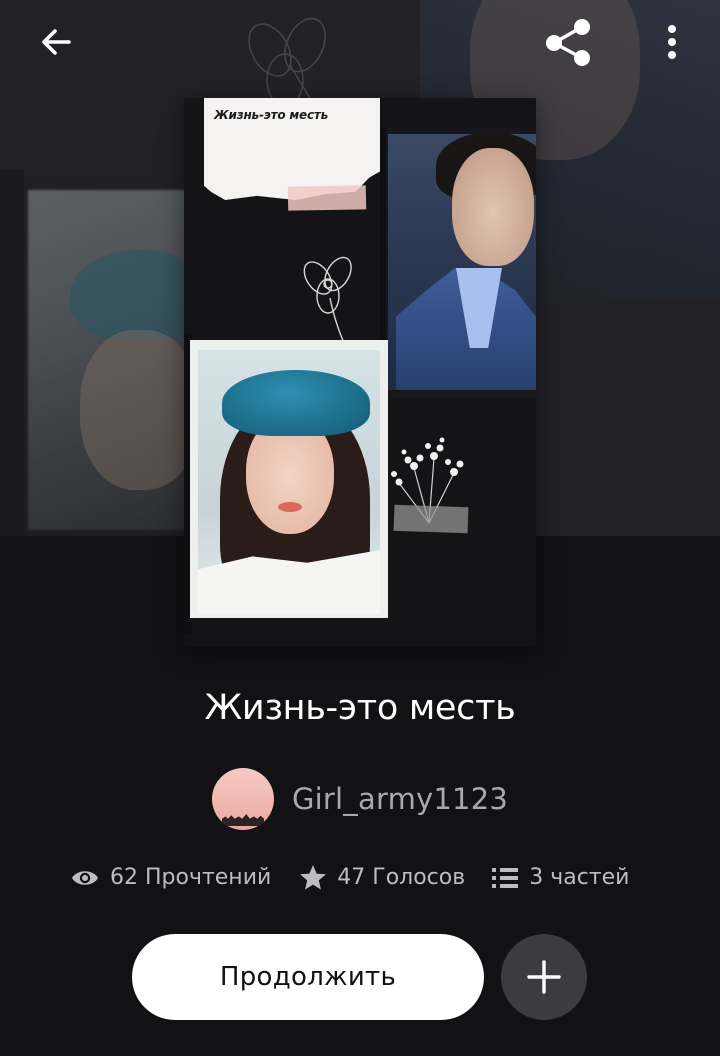 The height and width of the screenshot is (1056, 720). Describe the element at coordinates (401, 877) in the screenshot. I see `votes-count: 47 Голосов` at that location.